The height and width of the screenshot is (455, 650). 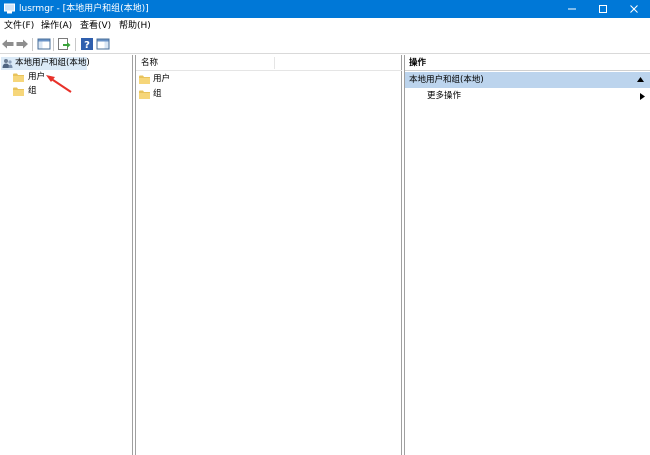 What do you see at coordinates (84, 9) in the screenshot?
I see `window-title: lusrmgr - [本地用户和组(本地)]` at bounding box center [84, 9].